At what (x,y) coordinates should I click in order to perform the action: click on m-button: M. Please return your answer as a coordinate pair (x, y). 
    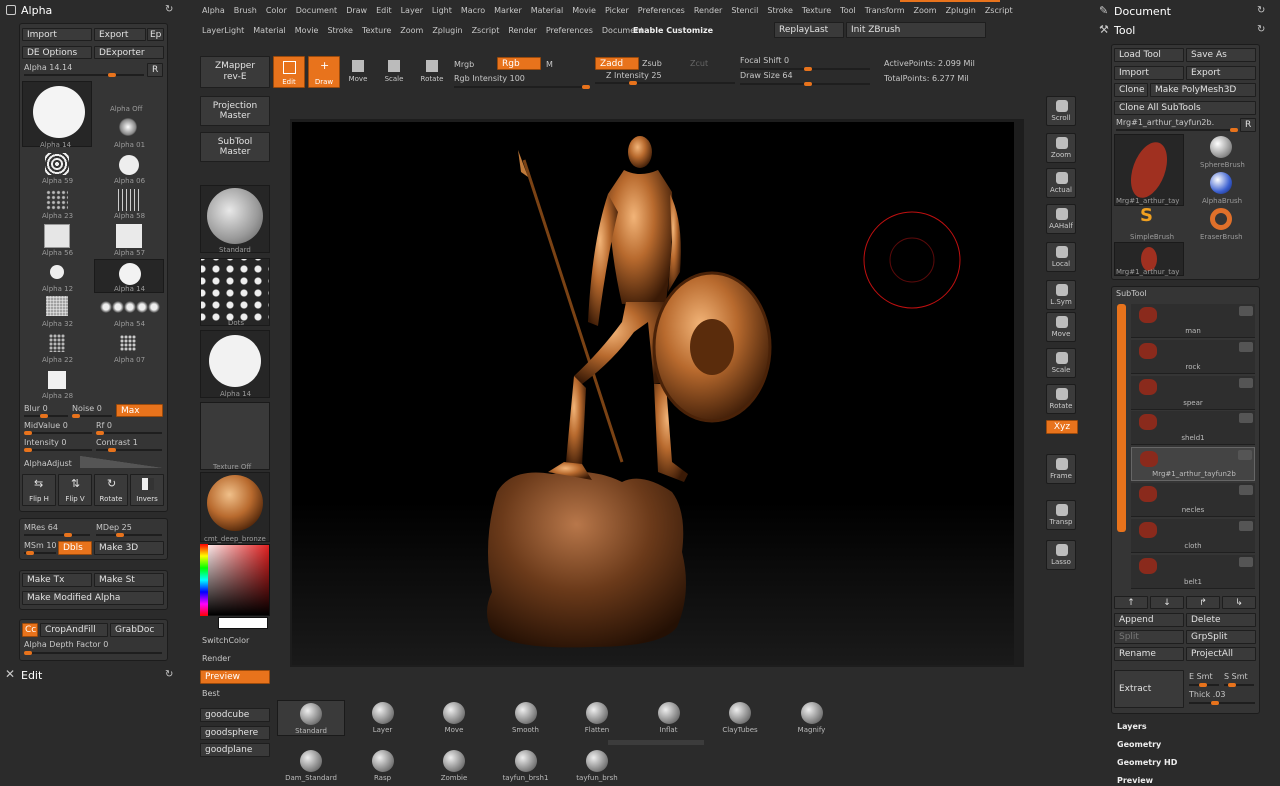
    Looking at the image, I should click on (549, 64).